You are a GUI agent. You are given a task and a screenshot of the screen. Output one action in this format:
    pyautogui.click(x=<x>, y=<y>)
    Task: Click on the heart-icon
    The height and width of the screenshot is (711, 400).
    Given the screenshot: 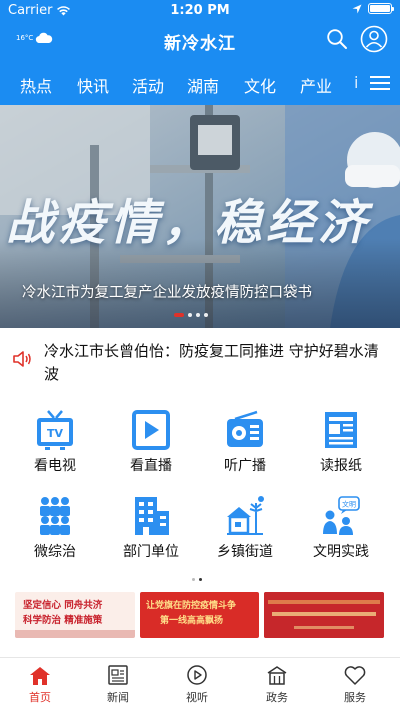 What is the action you would take?
    pyautogui.click(x=355, y=675)
    